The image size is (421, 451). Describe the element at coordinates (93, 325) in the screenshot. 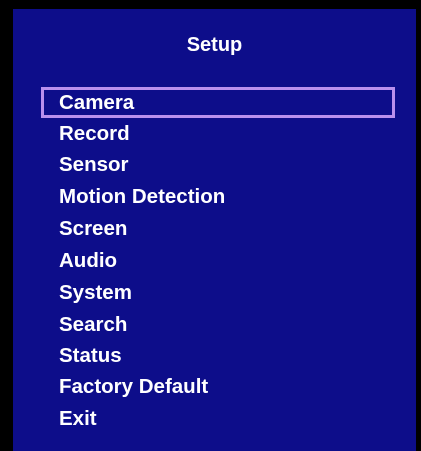

I see `menu-item-search: Search` at that location.